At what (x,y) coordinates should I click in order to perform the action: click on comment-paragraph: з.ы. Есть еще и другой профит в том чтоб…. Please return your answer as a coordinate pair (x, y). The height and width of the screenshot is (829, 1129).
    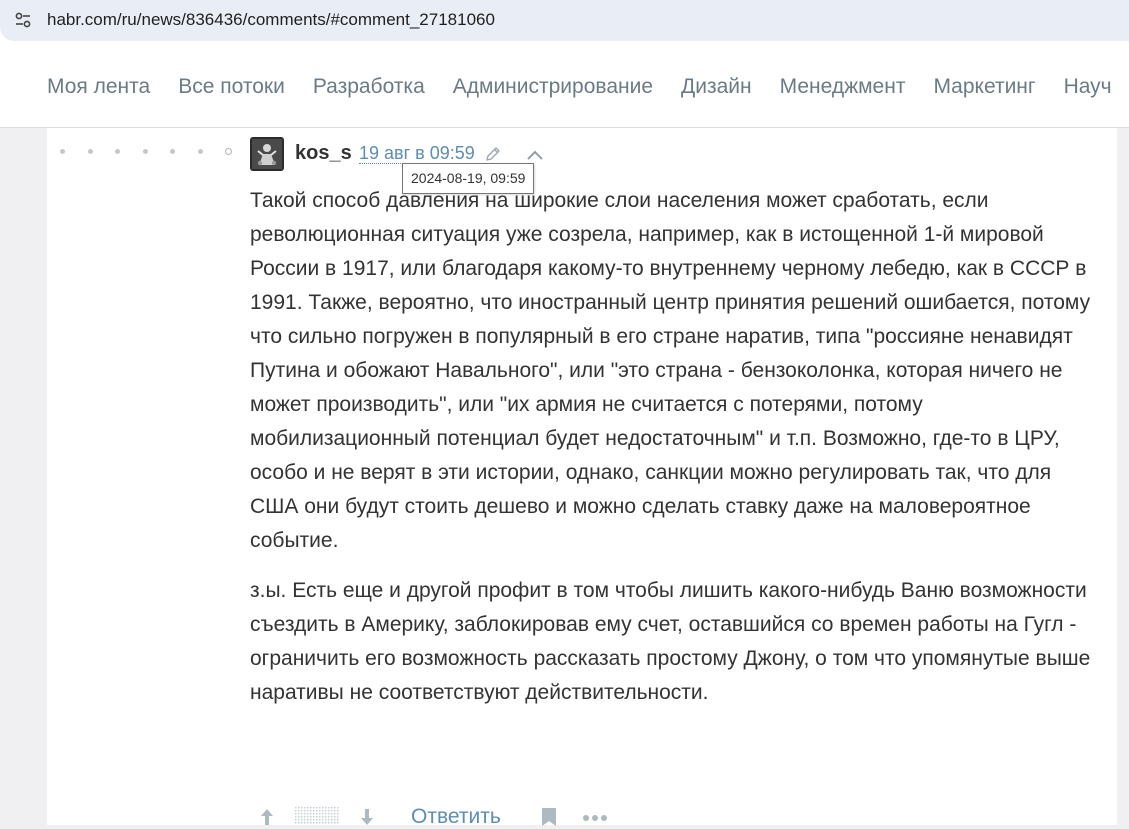
    Looking at the image, I should click on (670, 641).